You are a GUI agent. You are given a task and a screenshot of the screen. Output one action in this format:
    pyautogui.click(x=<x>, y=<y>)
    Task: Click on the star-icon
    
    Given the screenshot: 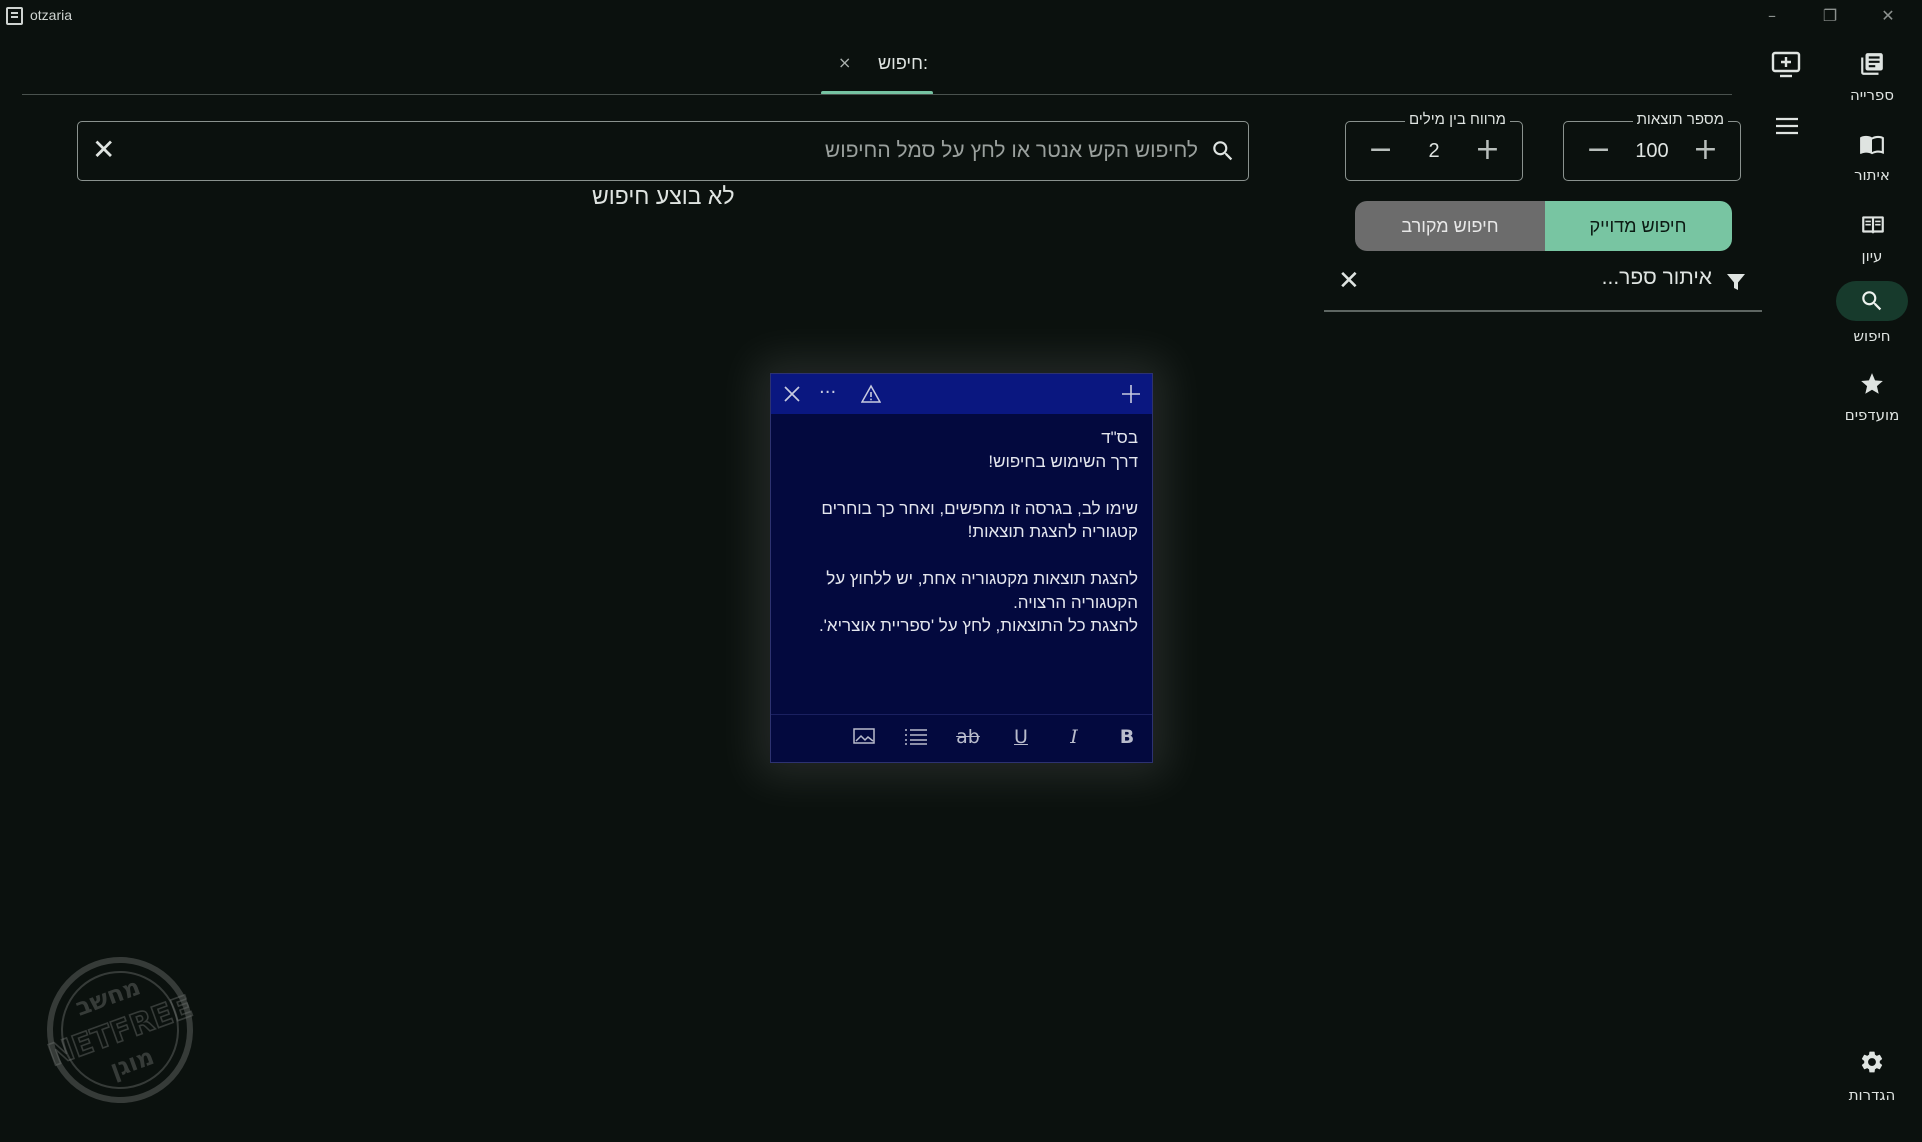 What is the action you would take?
    pyautogui.click(x=1872, y=384)
    